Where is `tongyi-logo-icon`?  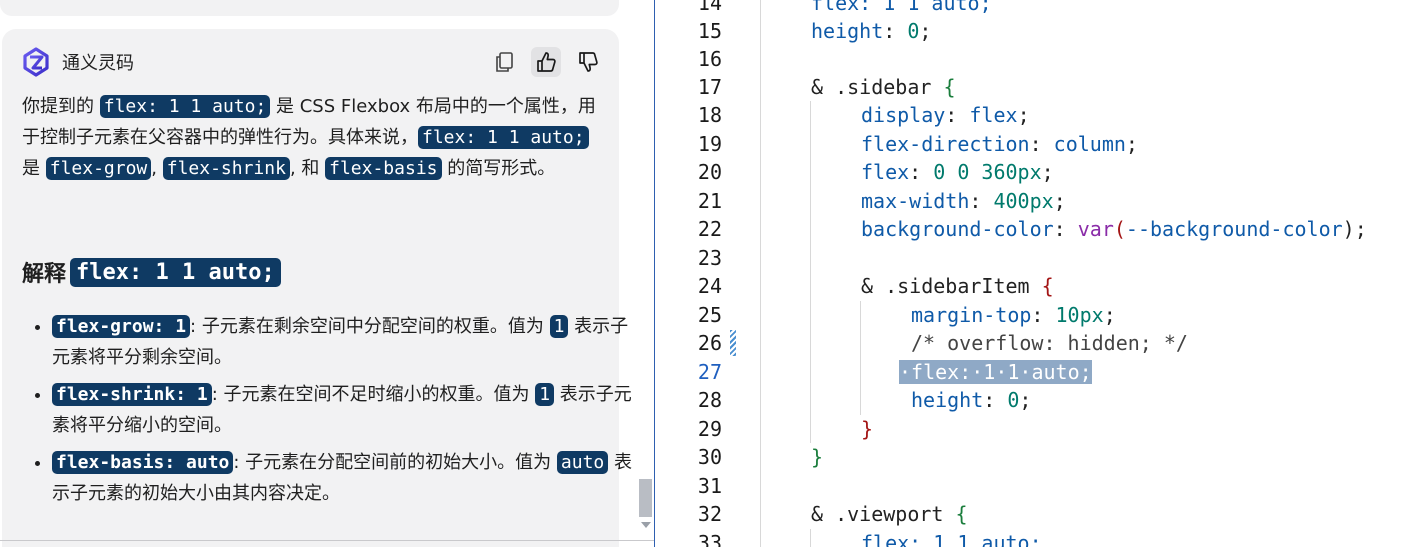
tongyi-logo-icon is located at coordinates (36, 62).